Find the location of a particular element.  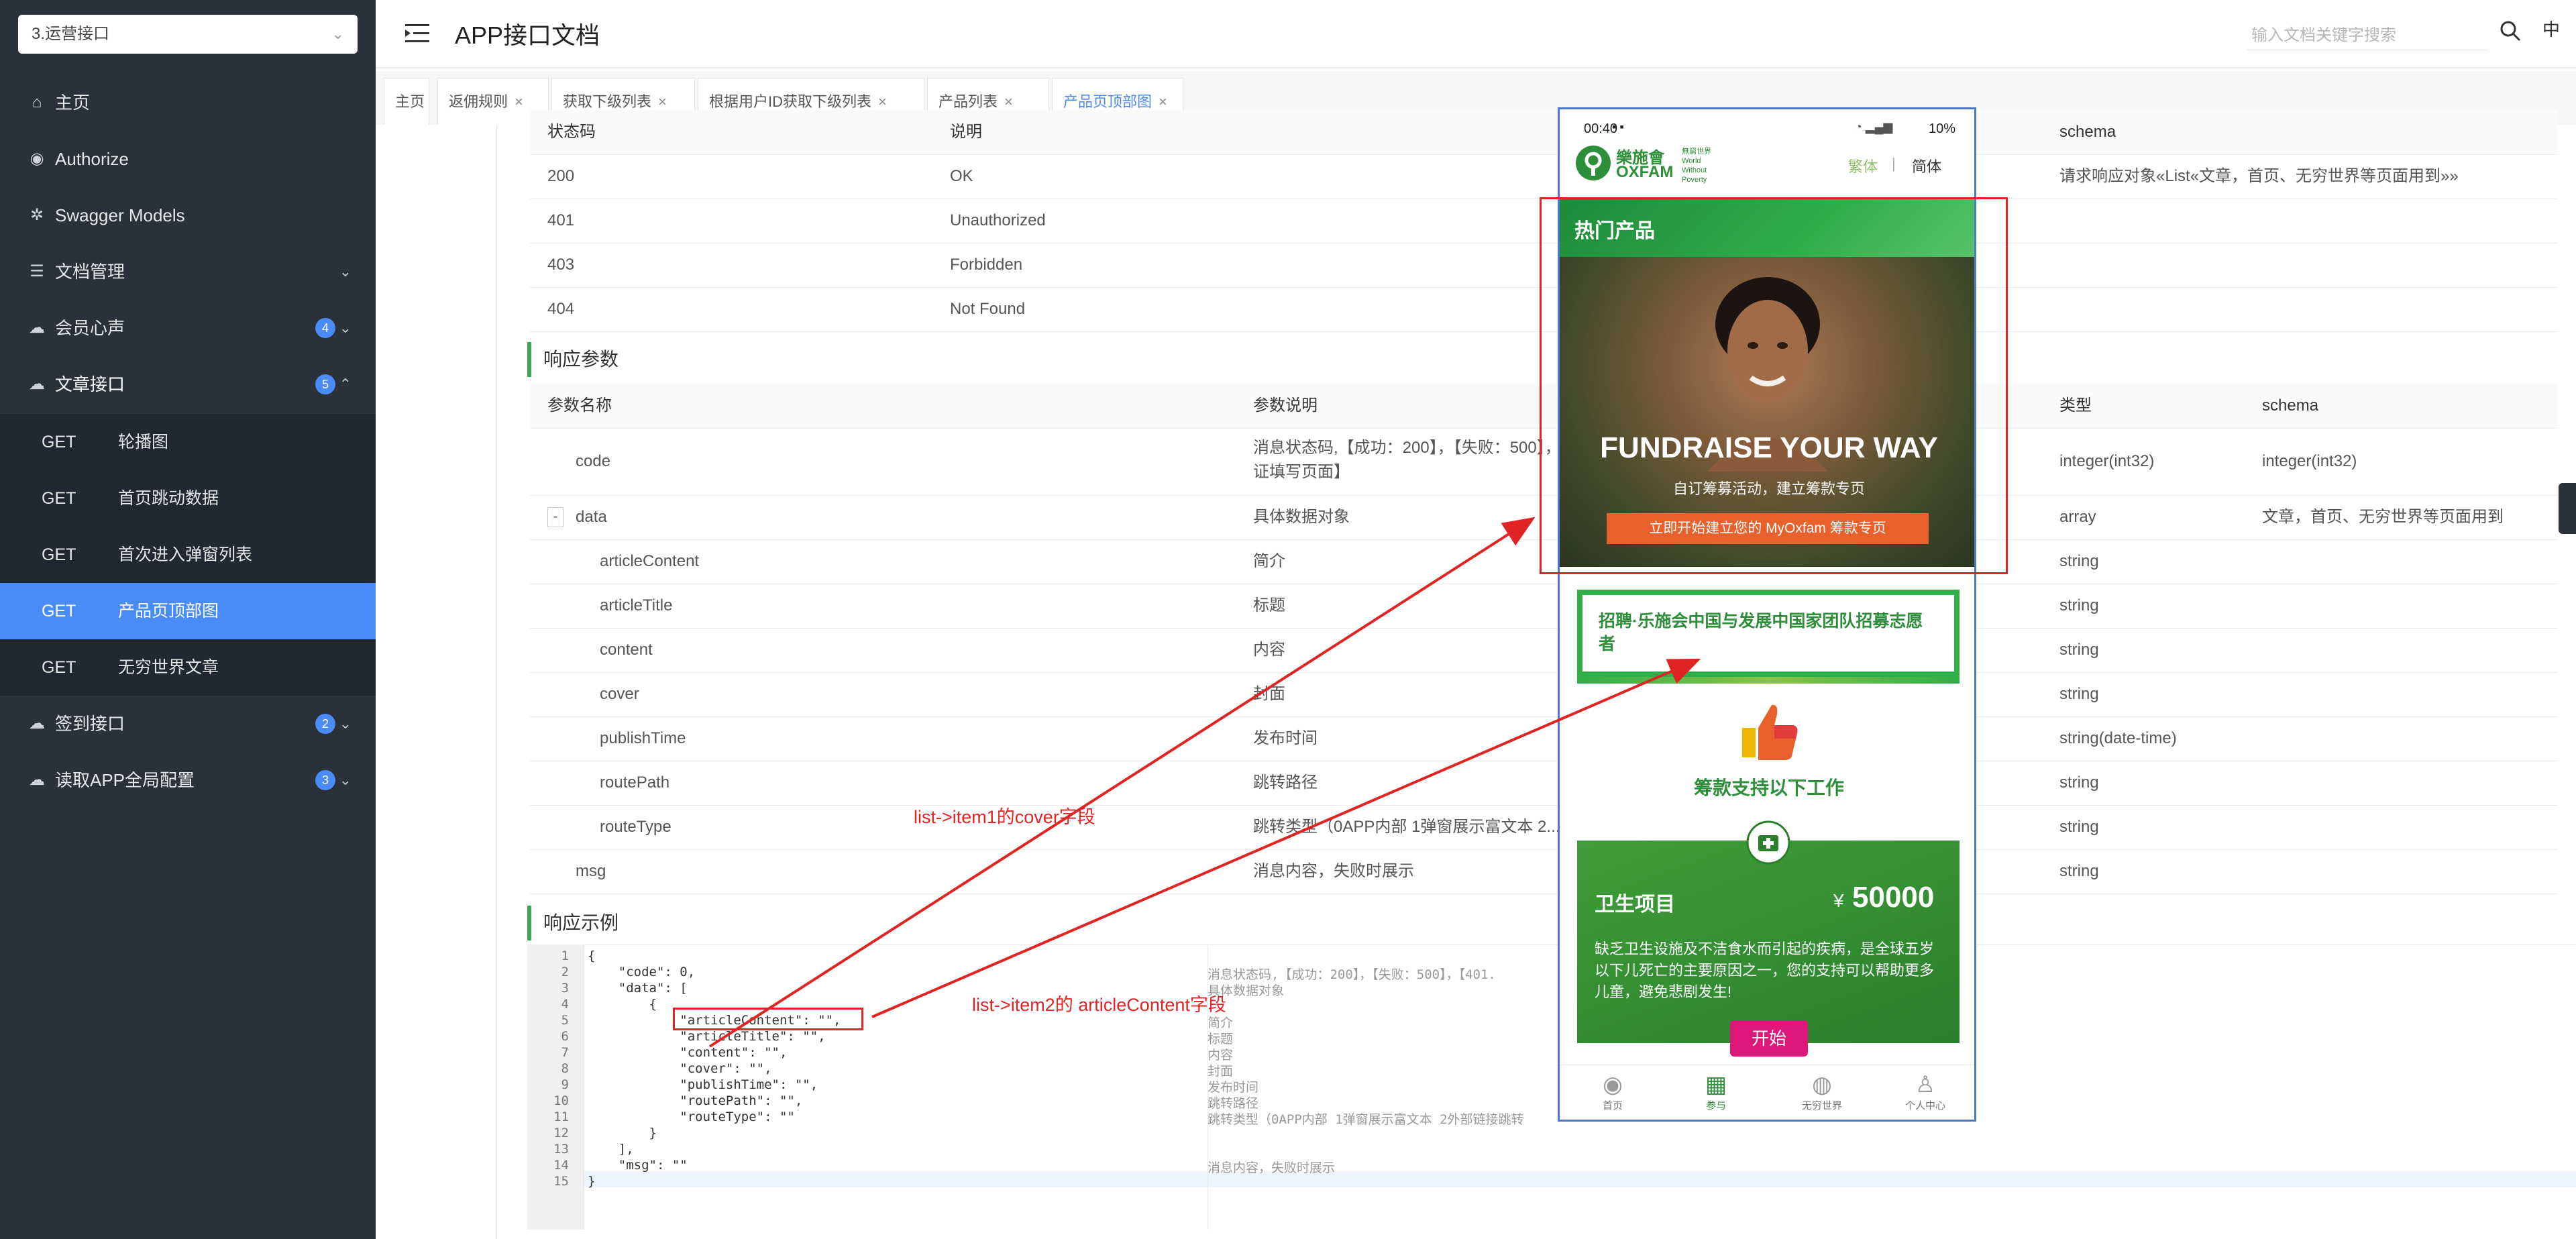

arrow-to-articlecontent is located at coordinates (1286, 838).